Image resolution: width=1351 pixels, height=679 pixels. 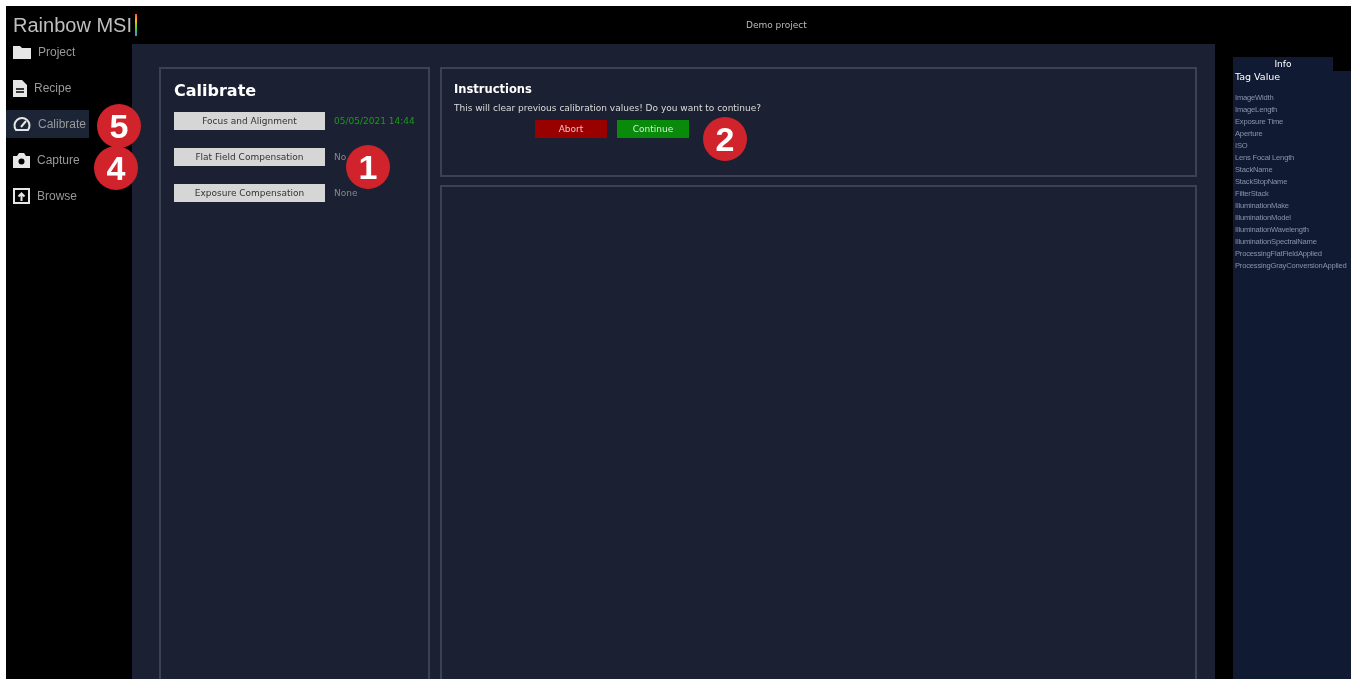 What do you see at coordinates (135, 25) in the screenshot?
I see `logo-bar-icon` at bounding box center [135, 25].